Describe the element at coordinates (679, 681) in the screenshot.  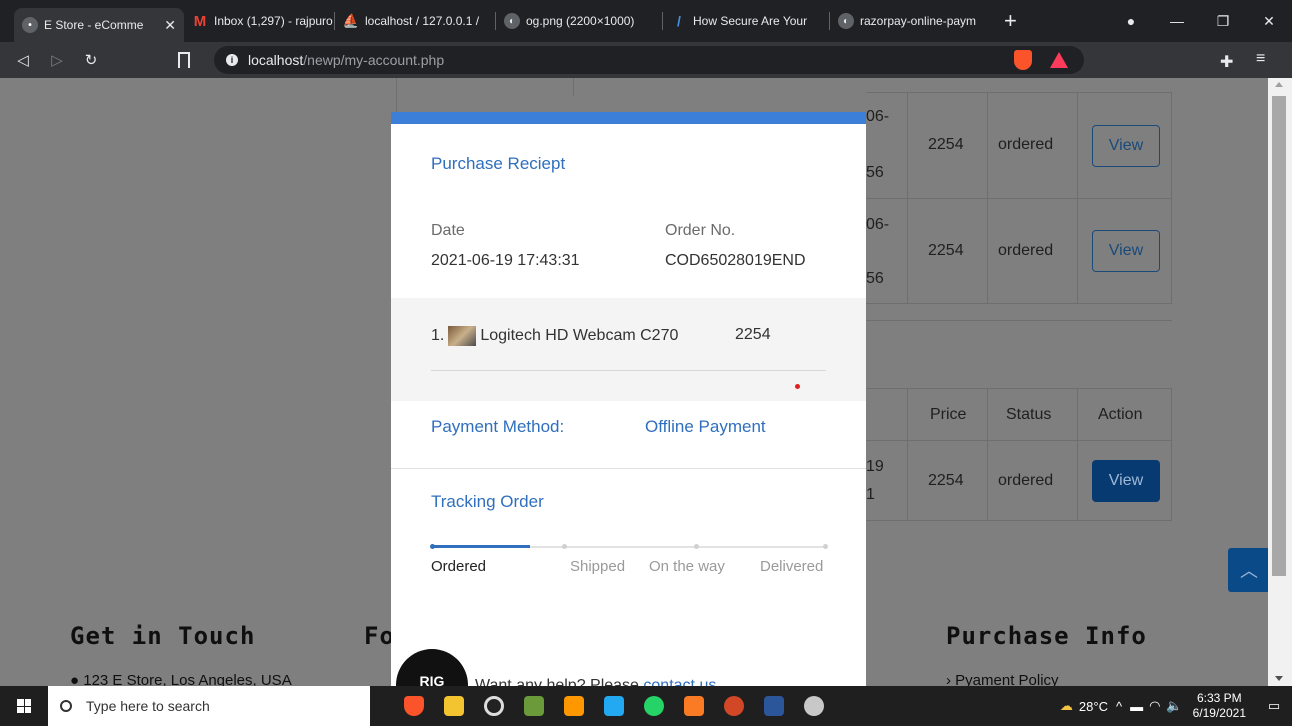
I see `contact-us-link: contact us` at that location.